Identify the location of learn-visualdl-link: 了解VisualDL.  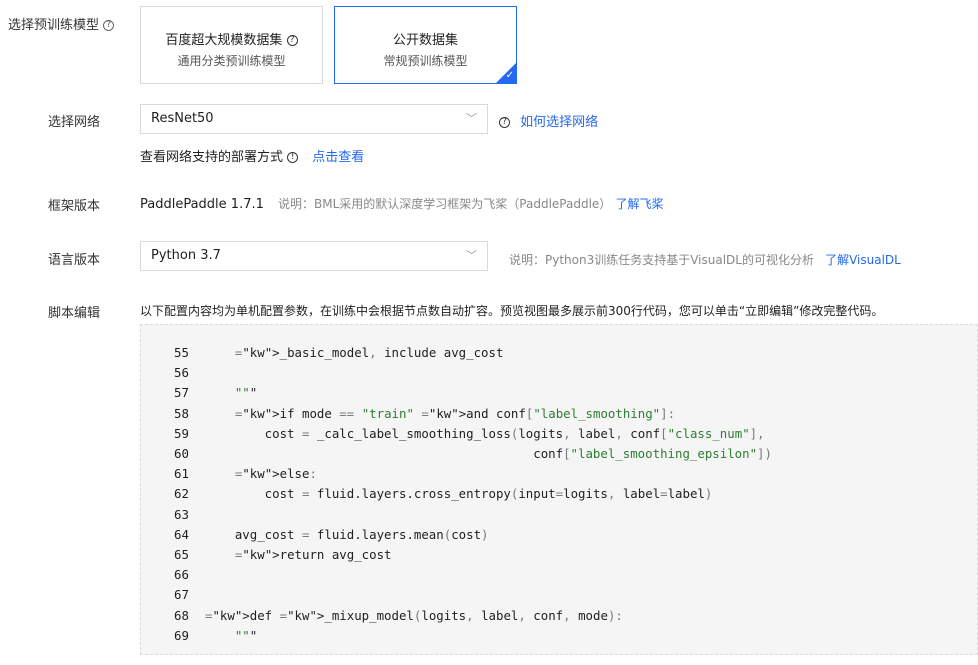
(863, 260).